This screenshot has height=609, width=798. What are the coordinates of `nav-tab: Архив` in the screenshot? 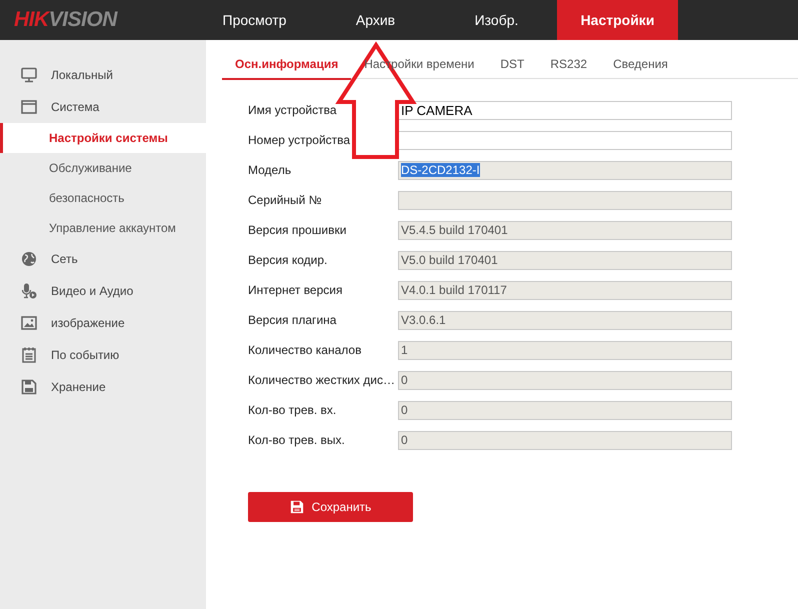 It's located at (375, 20).